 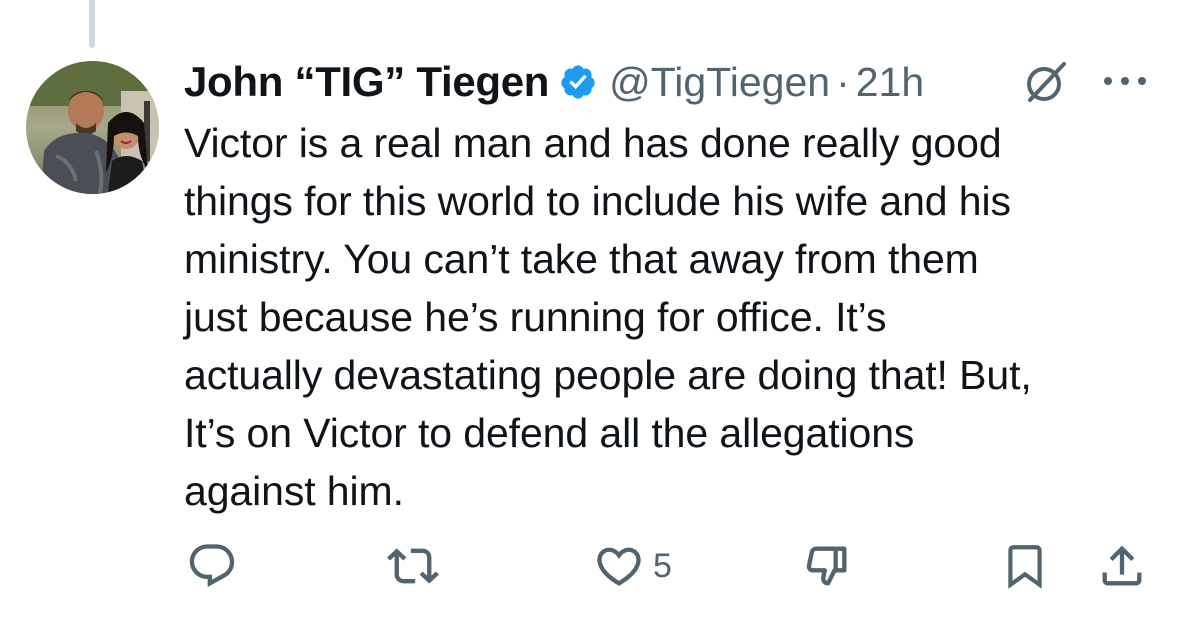 I want to click on user-handle: @TigTiegen, so click(x=719, y=82).